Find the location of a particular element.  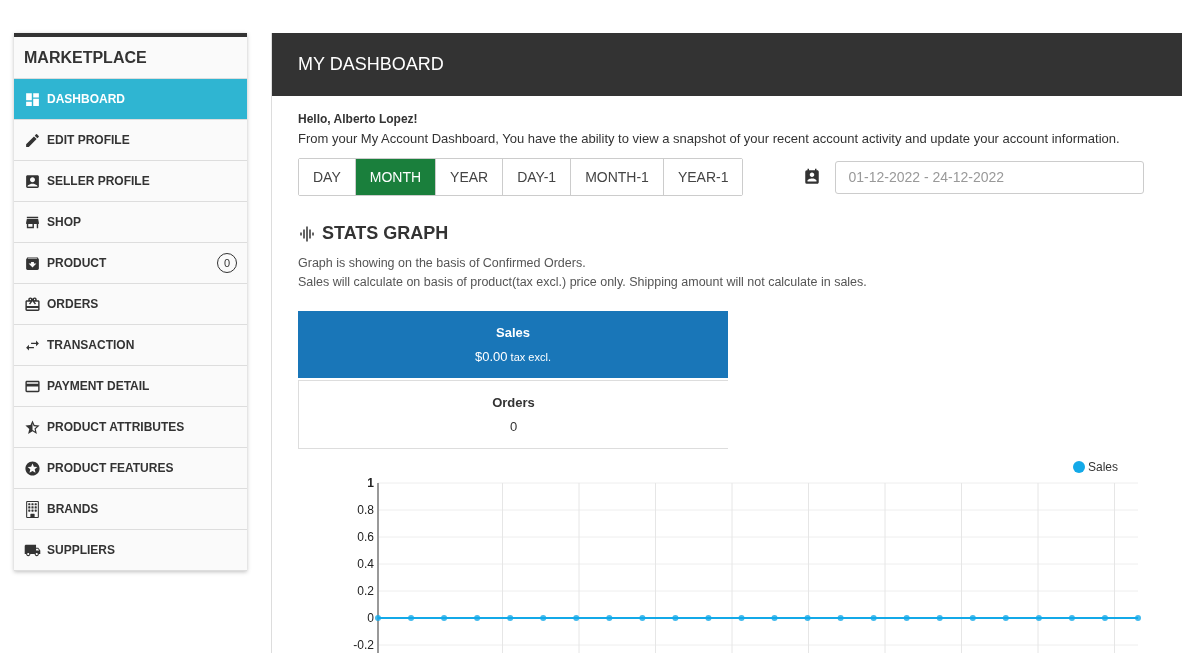

intro-text: From your My Account Dashboard, You have the ability to view a snapshot of your recent account activity and update your account information. is located at coordinates (709, 138).